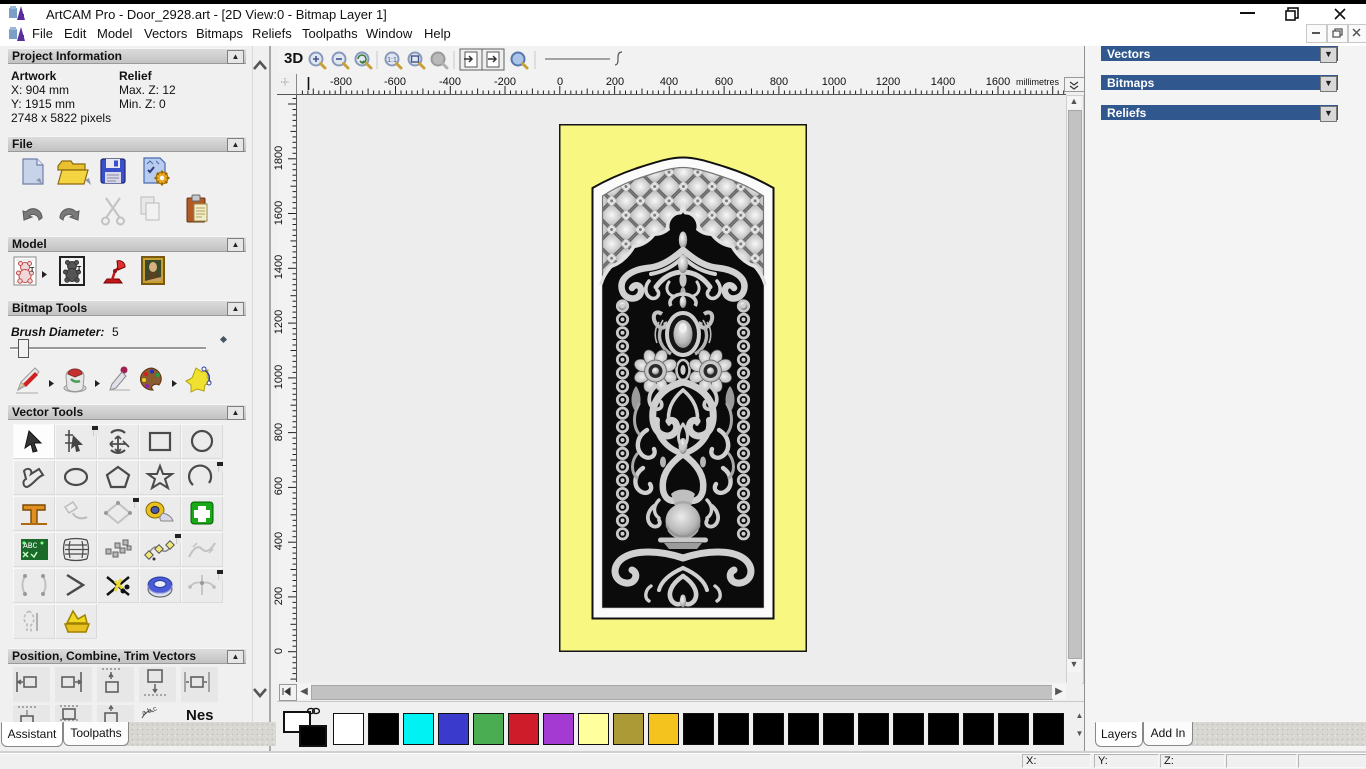  I want to click on svg-text: Nes, so click(200, 714).